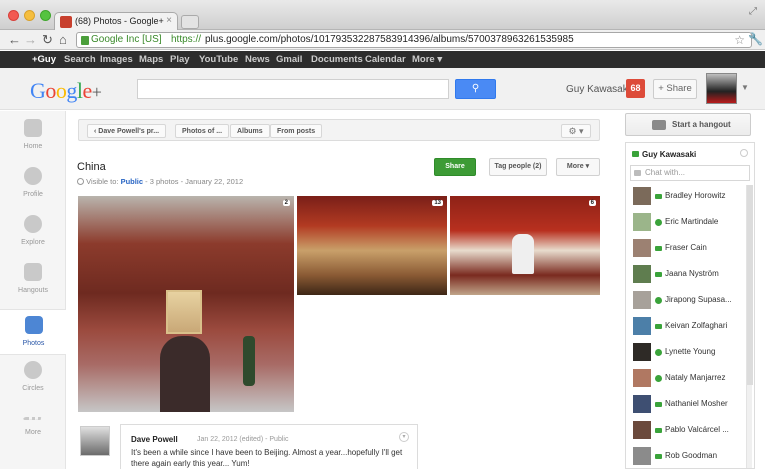 The width and height of the screenshot is (765, 469). What do you see at coordinates (33, 290) in the screenshot?
I see `nav-label: Hangouts` at bounding box center [33, 290].